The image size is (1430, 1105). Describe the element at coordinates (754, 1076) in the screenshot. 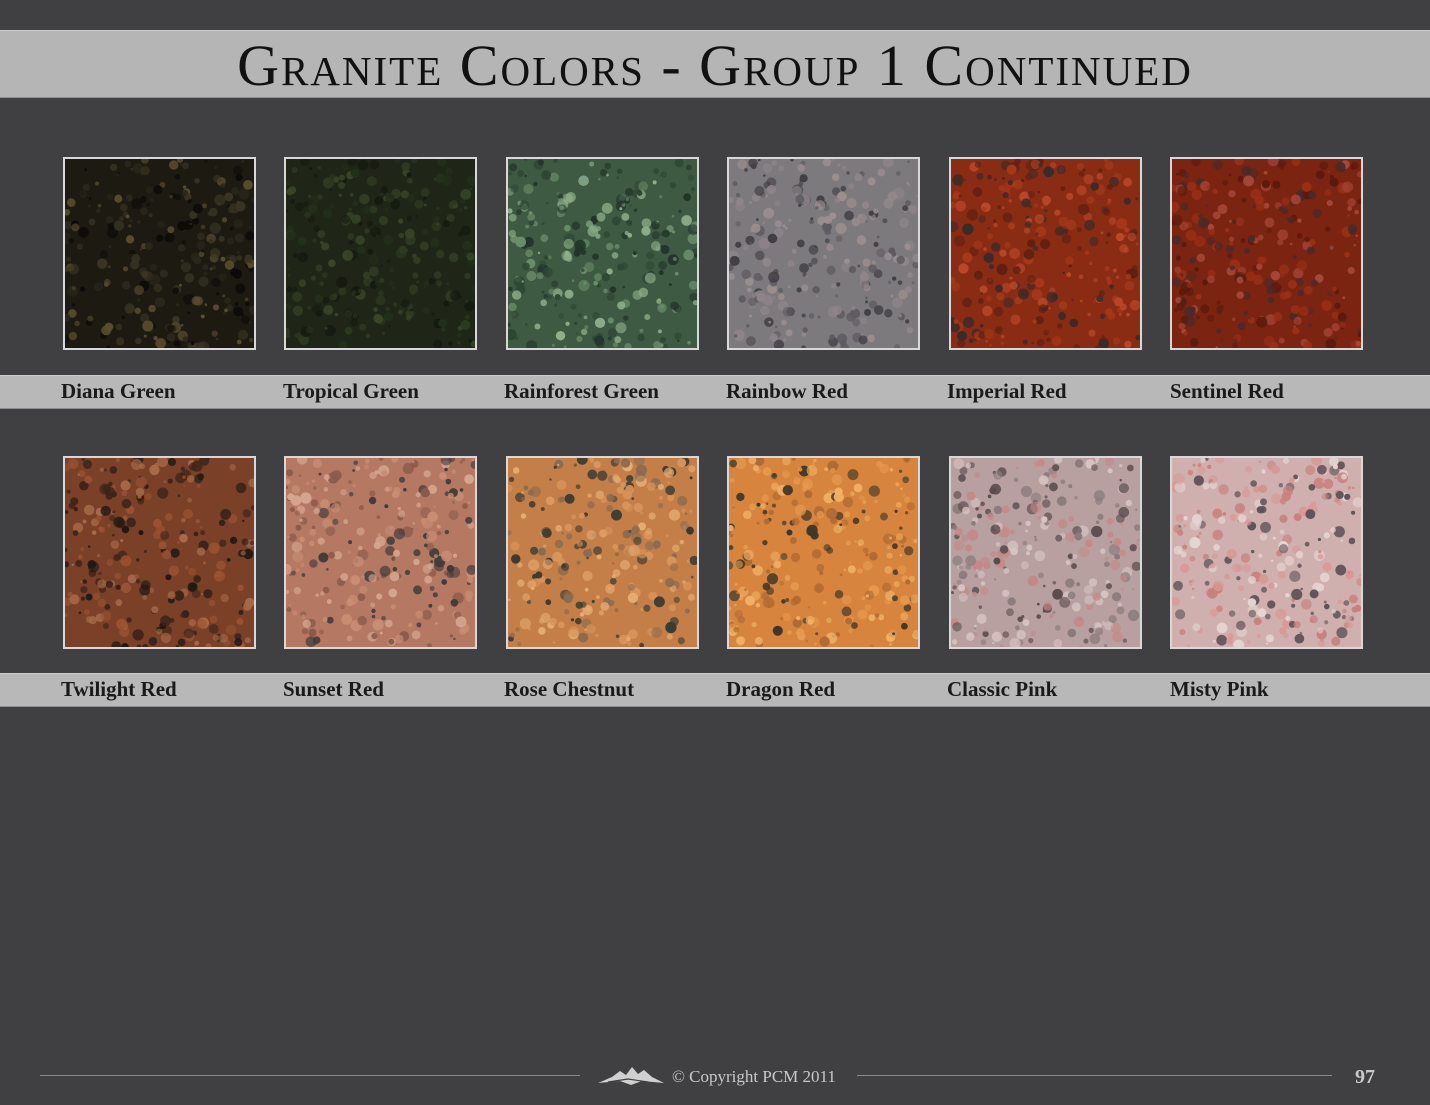

I see `copyright-text: © Copyright PCM 2011` at that location.